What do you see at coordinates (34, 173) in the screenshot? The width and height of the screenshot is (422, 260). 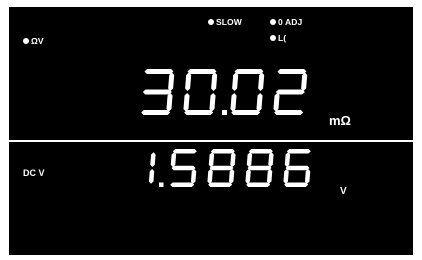 I see `dc-voltage-label: DC V` at bounding box center [34, 173].